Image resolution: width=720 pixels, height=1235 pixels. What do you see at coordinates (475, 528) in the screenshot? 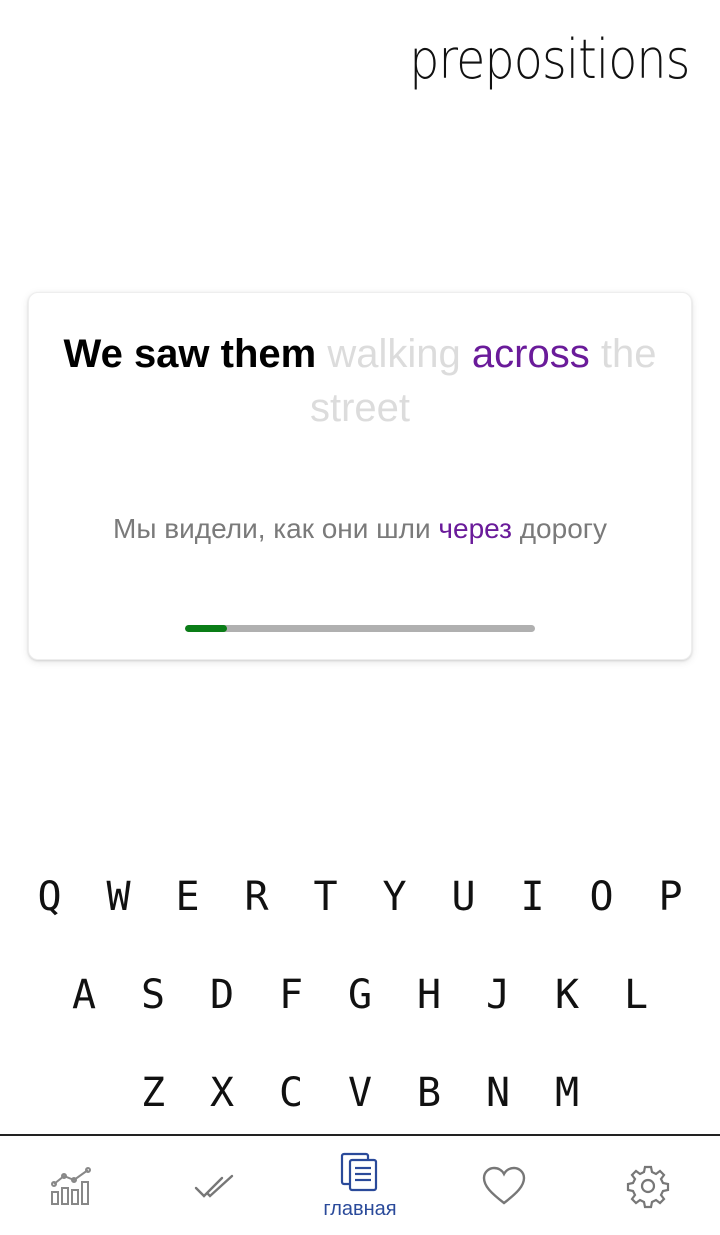
I see `translation-target-word: через` at bounding box center [475, 528].